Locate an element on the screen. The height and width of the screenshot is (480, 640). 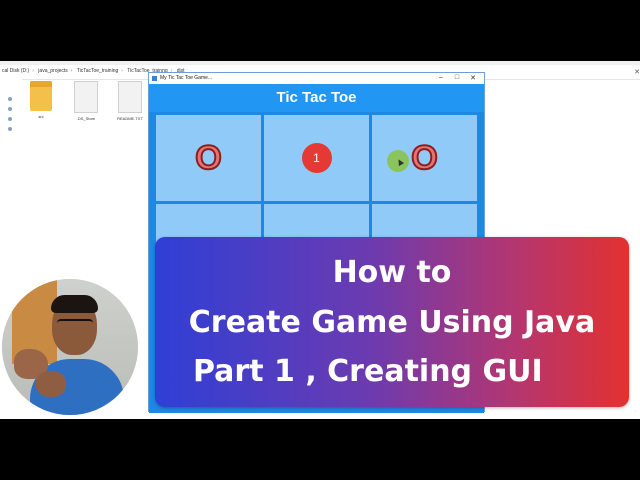
file-item-src: src is located at coordinates (41, 100).